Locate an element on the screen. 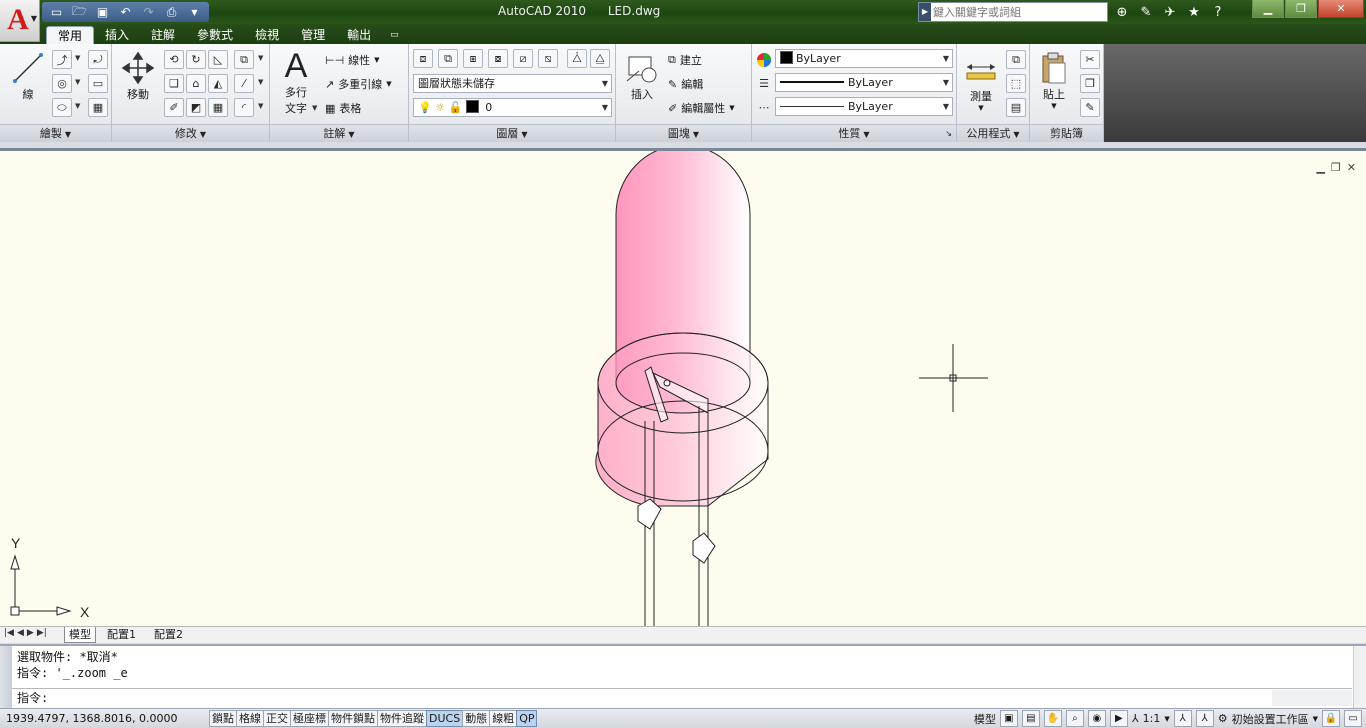  color-dropdown: ByLayer ▼ is located at coordinates (864, 58).